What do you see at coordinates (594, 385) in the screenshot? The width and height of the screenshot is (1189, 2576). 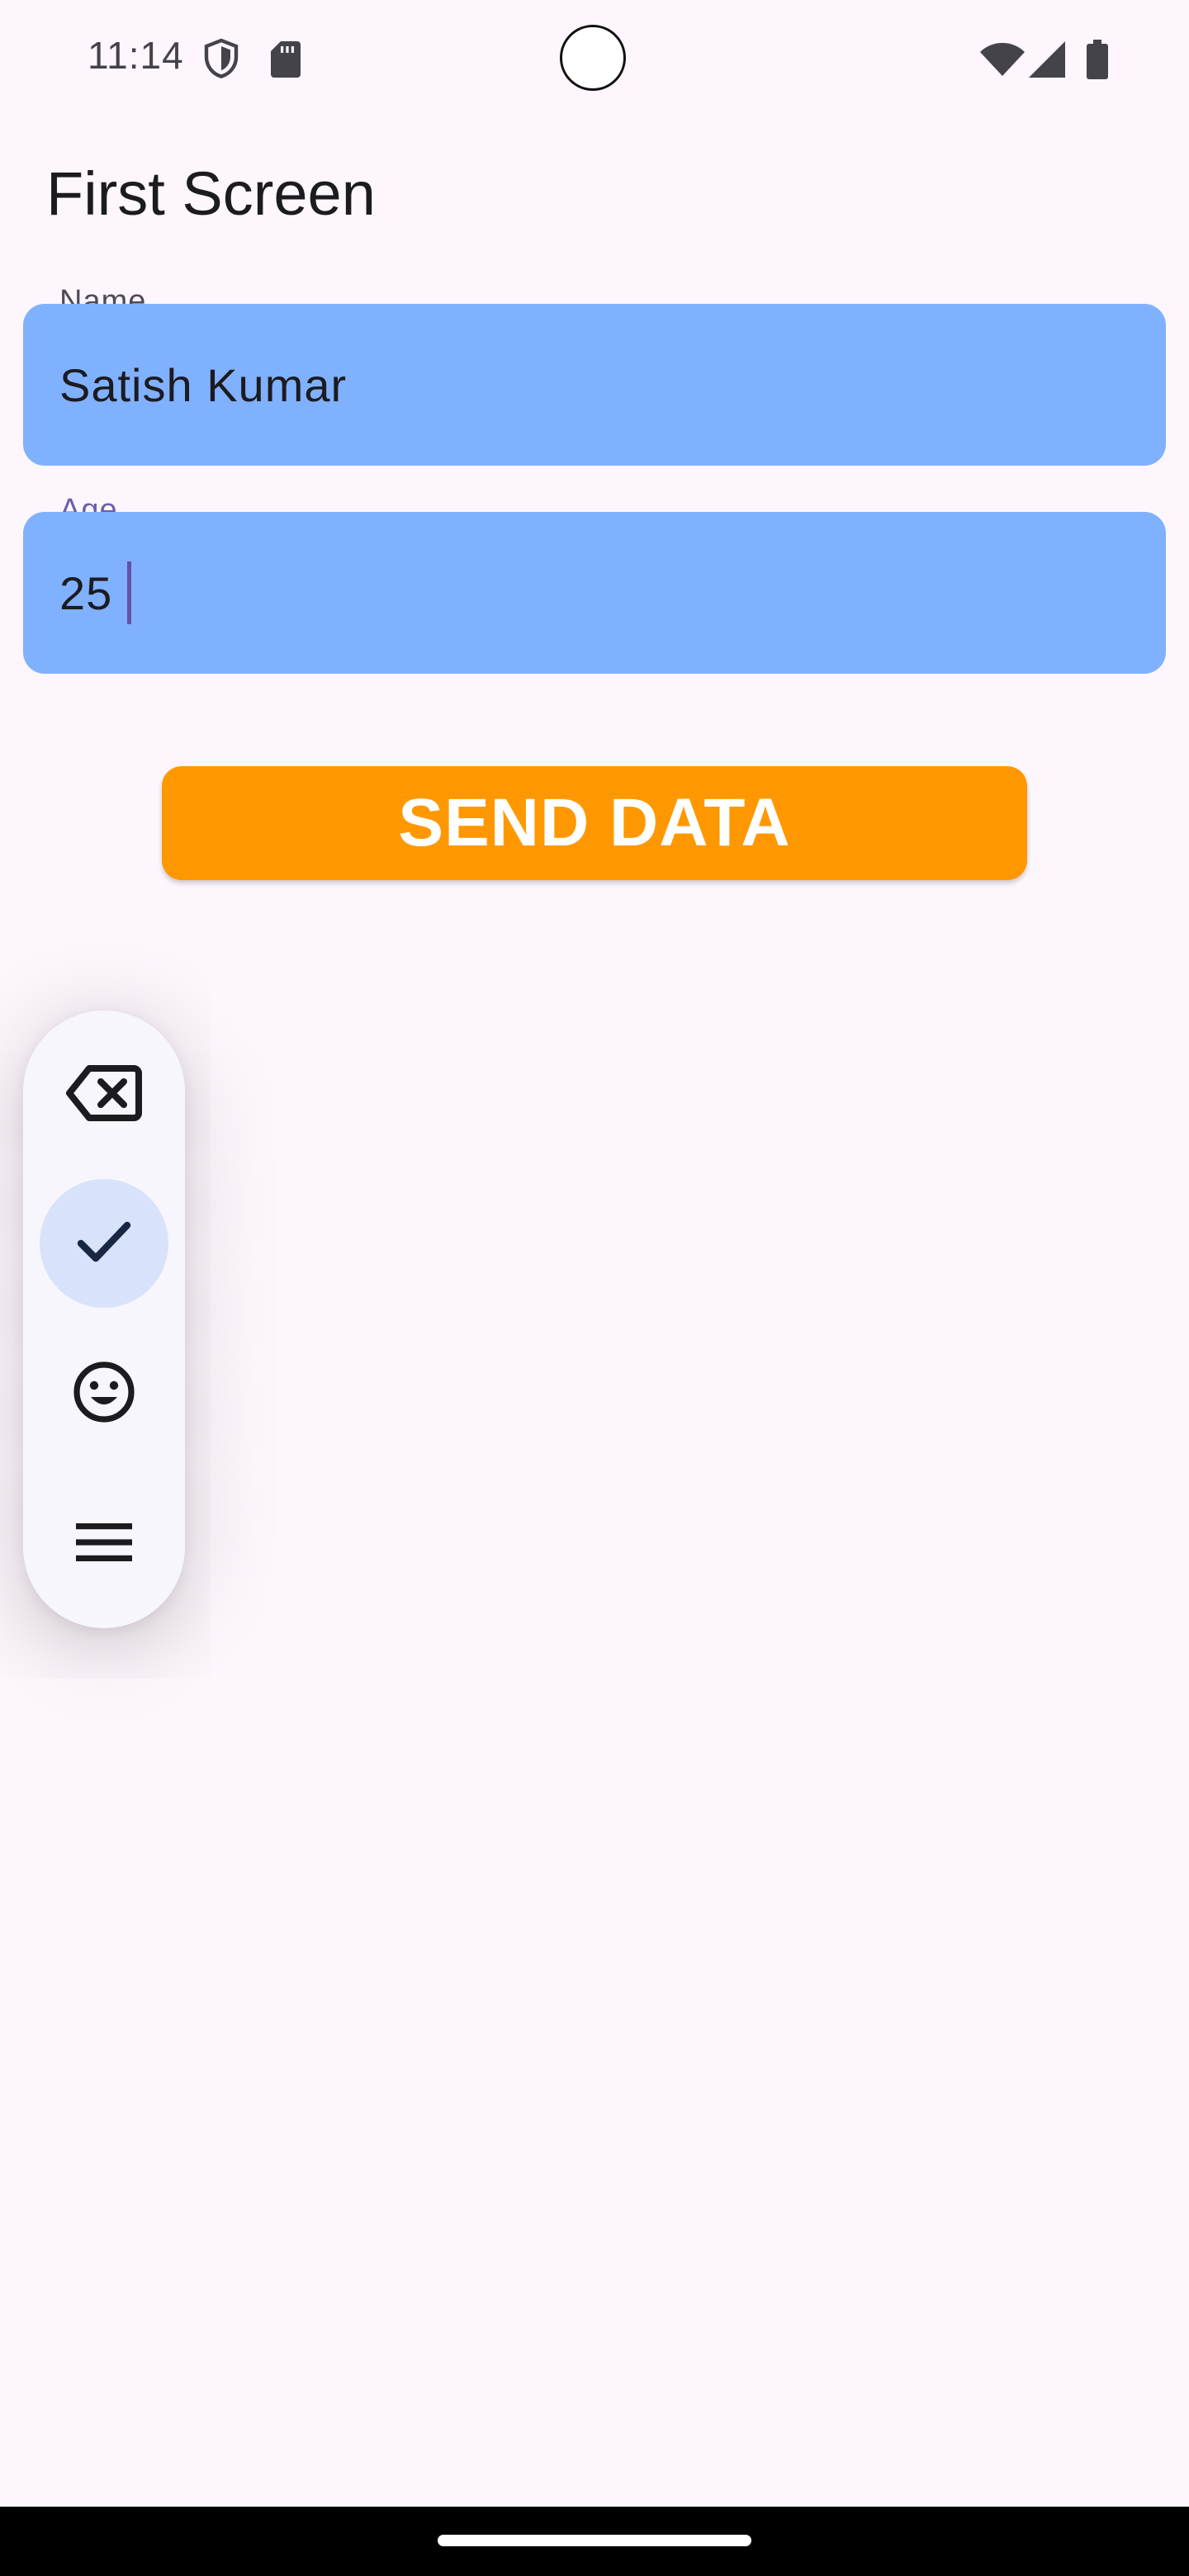 I see `name-field: Satish Kumar` at bounding box center [594, 385].